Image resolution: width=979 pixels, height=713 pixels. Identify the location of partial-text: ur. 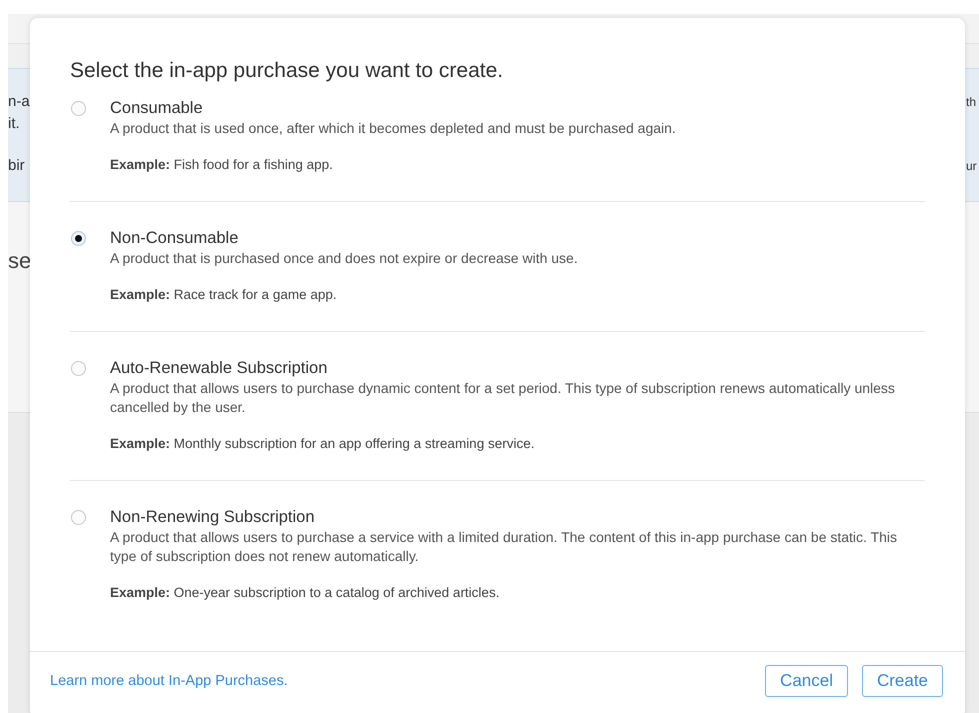
(971, 166).